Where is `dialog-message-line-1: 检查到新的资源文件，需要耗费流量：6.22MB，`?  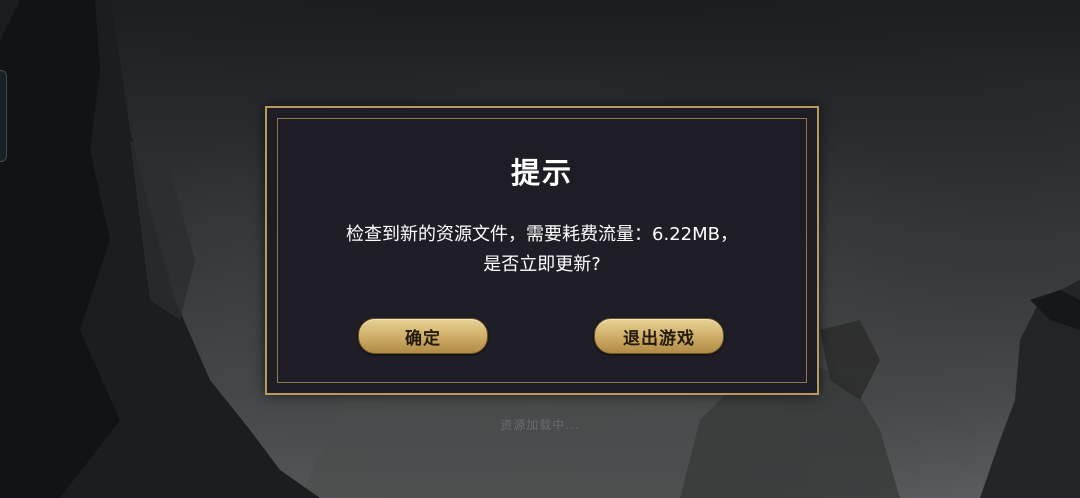
dialog-message-line-1: 检查到新的资源文件，需要耗费流量：6.22MB， is located at coordinates (542, 234).